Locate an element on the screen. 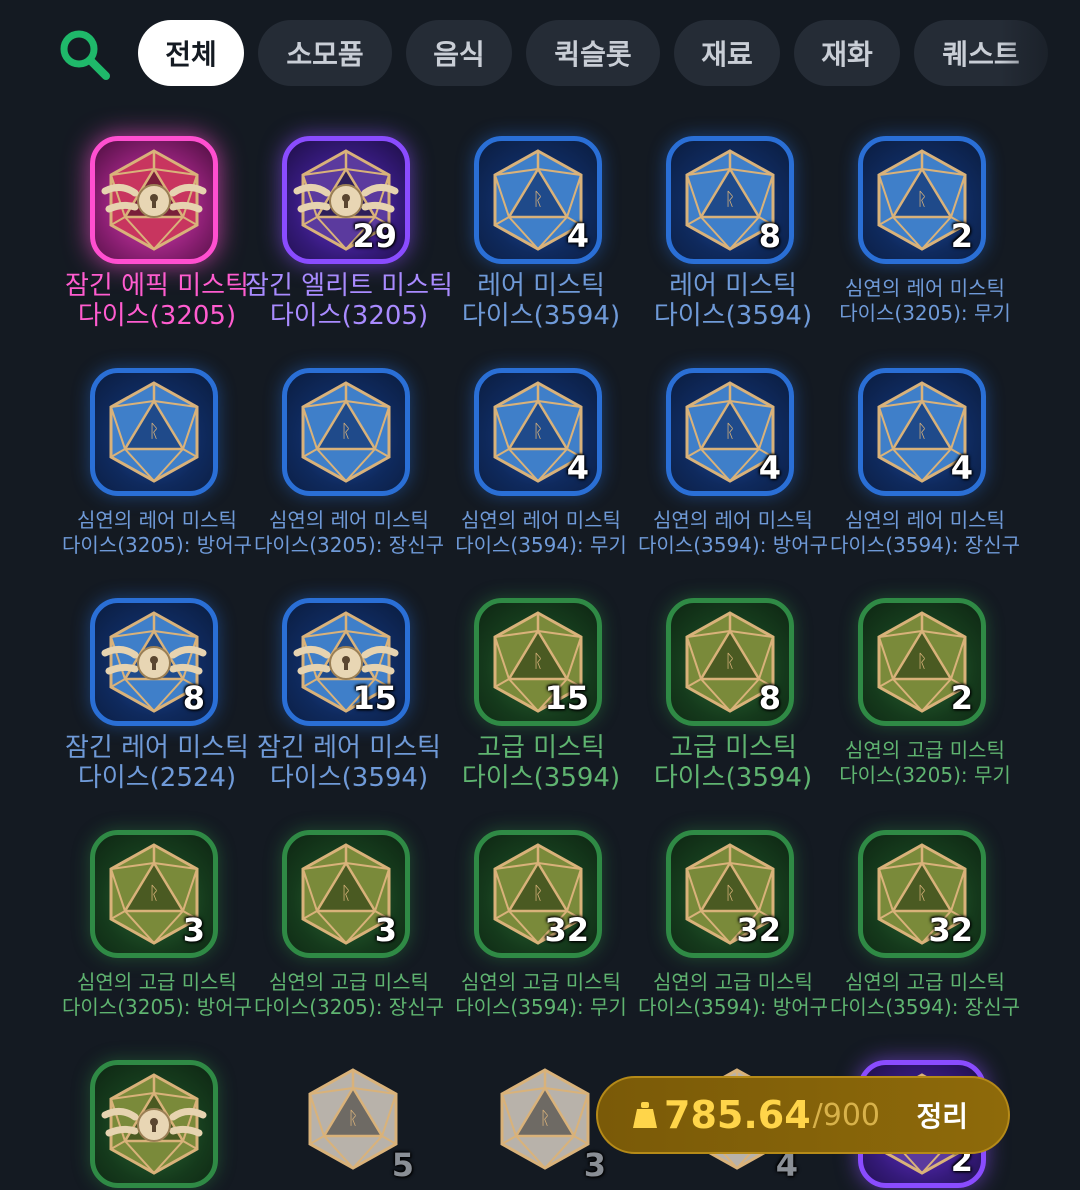  item-name: 심연의 레어 미스틱 다이스(3594): 장신구 is located at coordinates (925, 533).